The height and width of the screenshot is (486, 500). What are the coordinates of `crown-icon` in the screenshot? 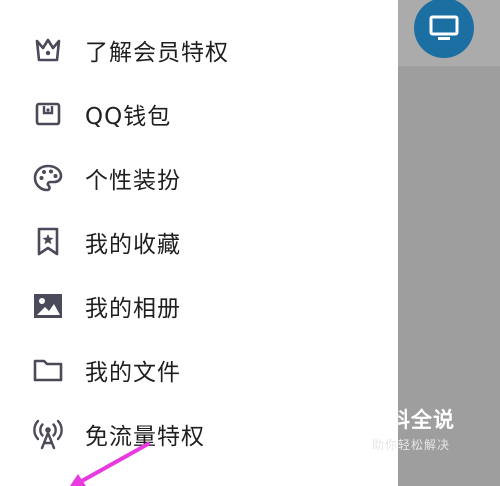 It's located at (48, 50).